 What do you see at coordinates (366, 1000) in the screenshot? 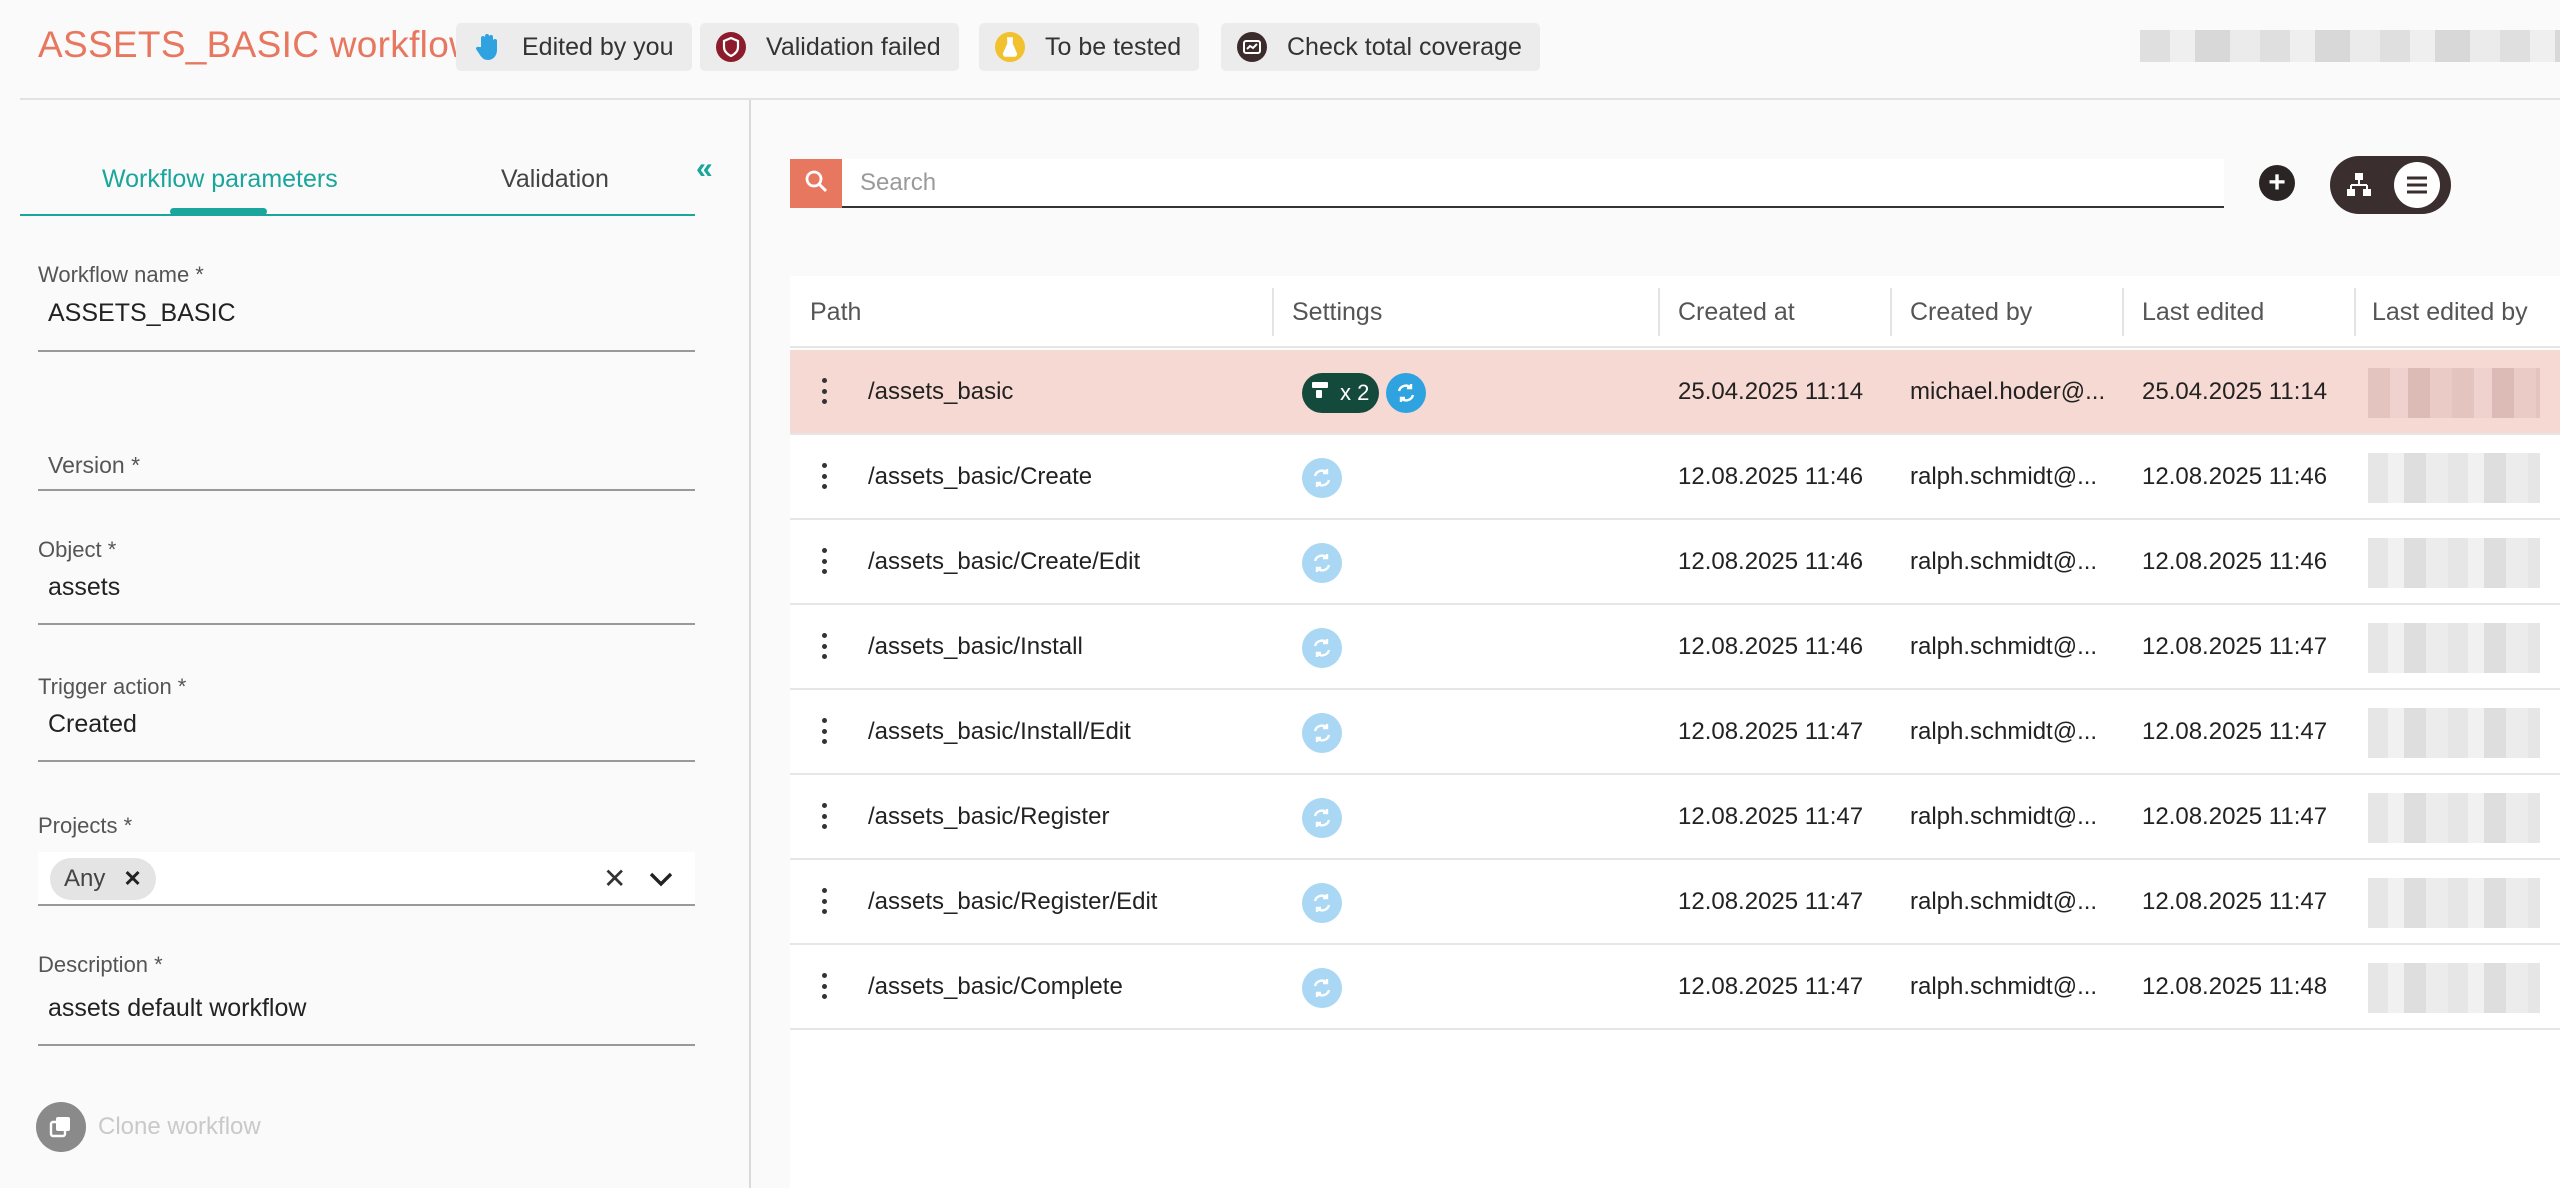
I see `description-field: Description * assets default workflow` at bounding box center [366, 1000].